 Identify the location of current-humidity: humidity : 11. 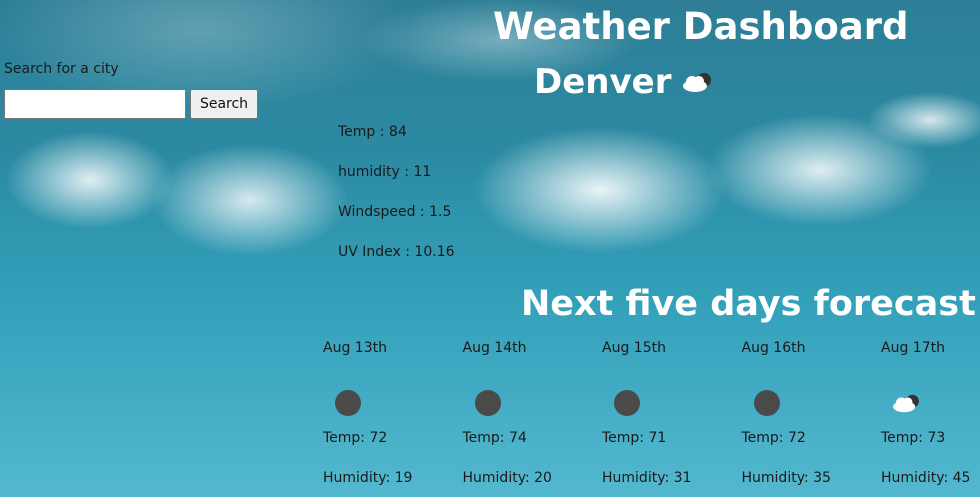
(385, 172).